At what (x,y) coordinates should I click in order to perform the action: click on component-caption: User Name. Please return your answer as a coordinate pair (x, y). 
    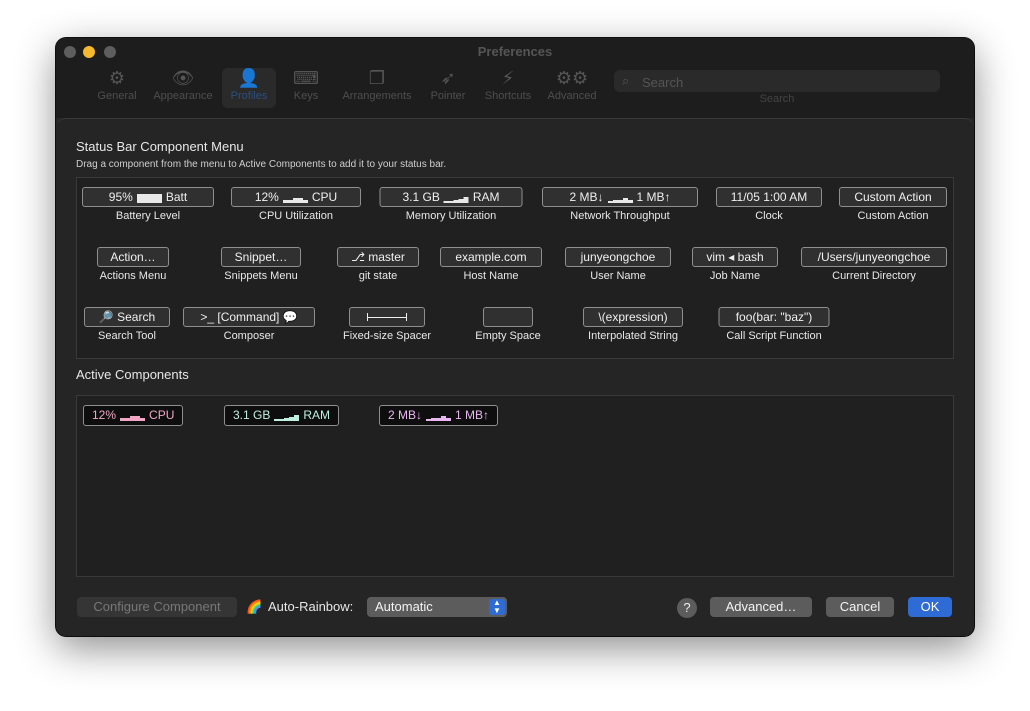
    Looking at the image, I should click on (618, 276).